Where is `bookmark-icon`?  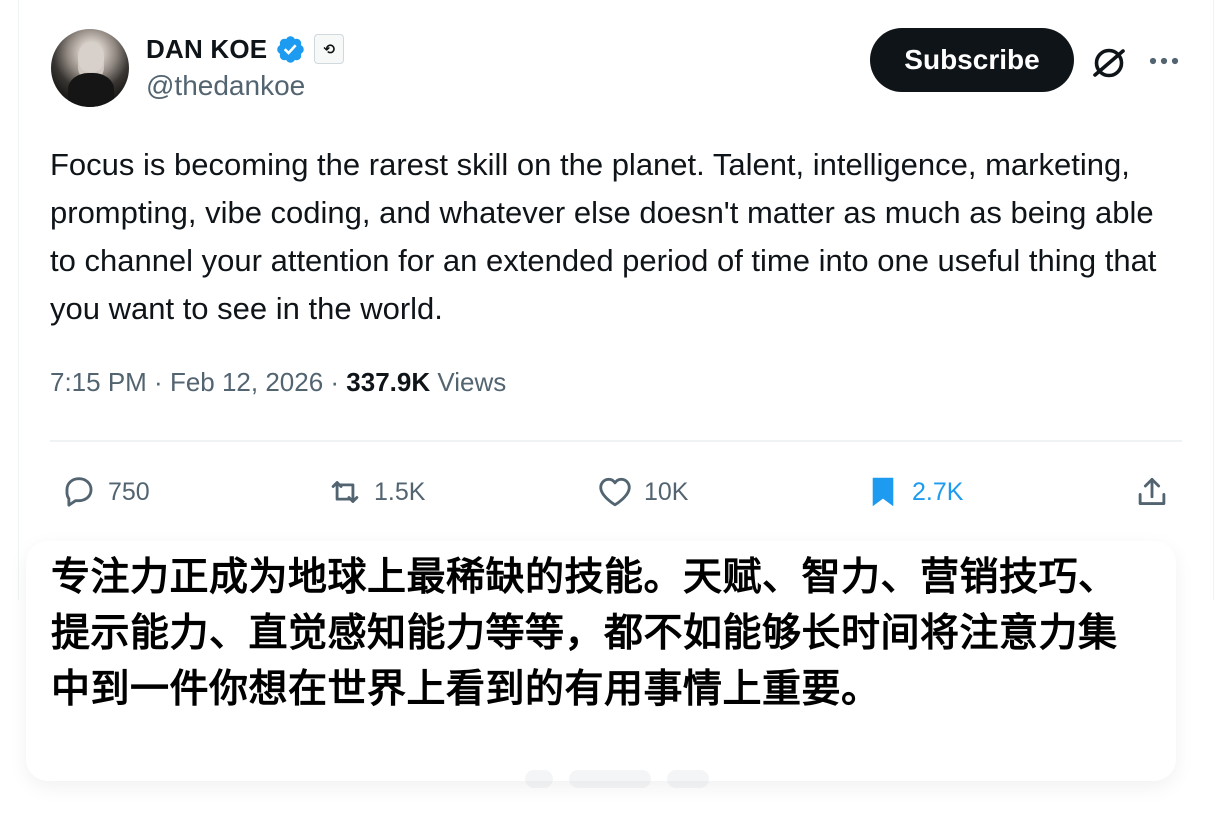 bookmark-icon is located at coordinates (883, 492).